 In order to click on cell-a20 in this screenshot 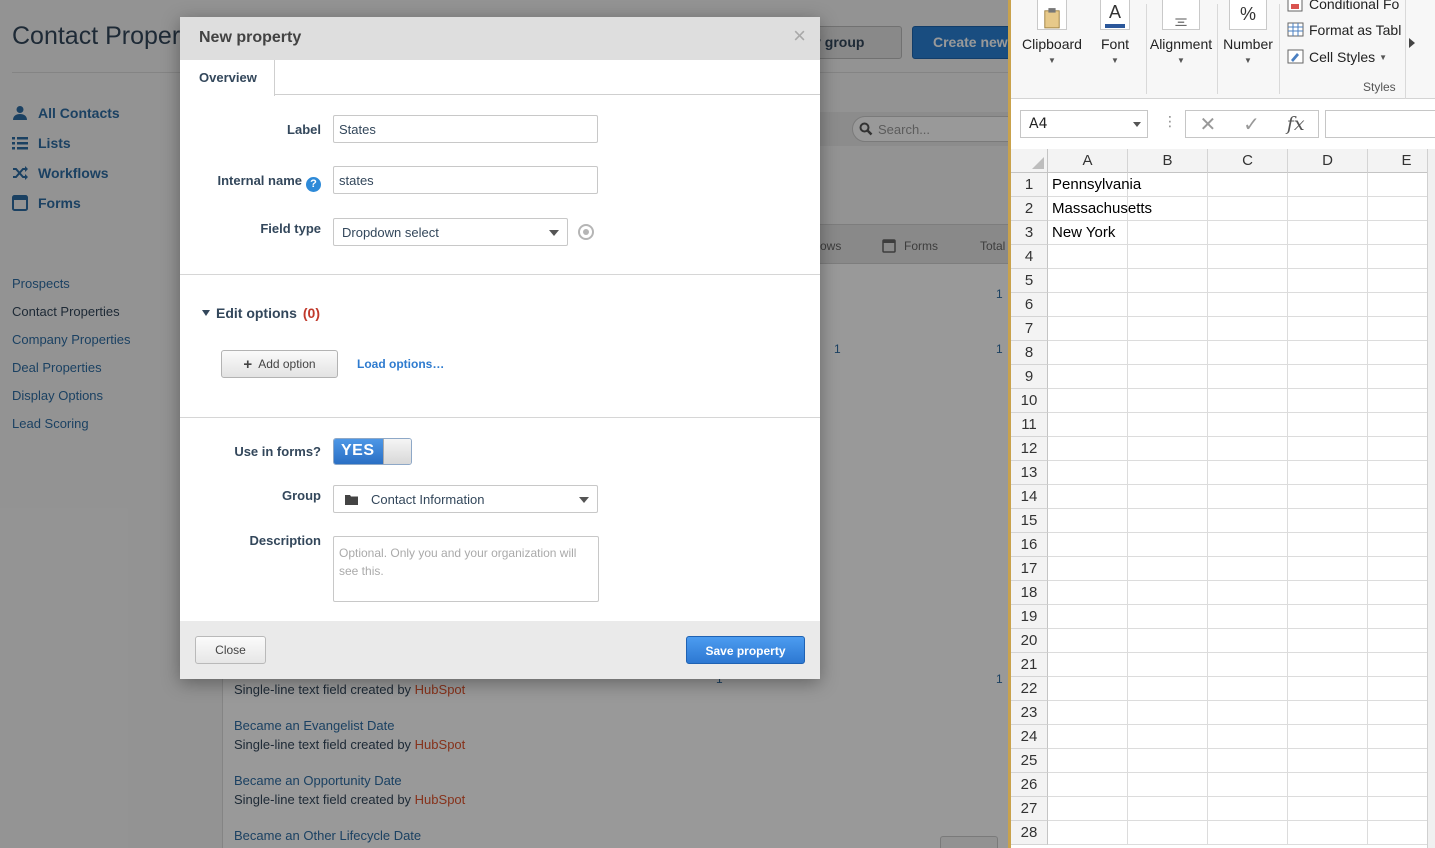, I will do `click(1088, 641)`.